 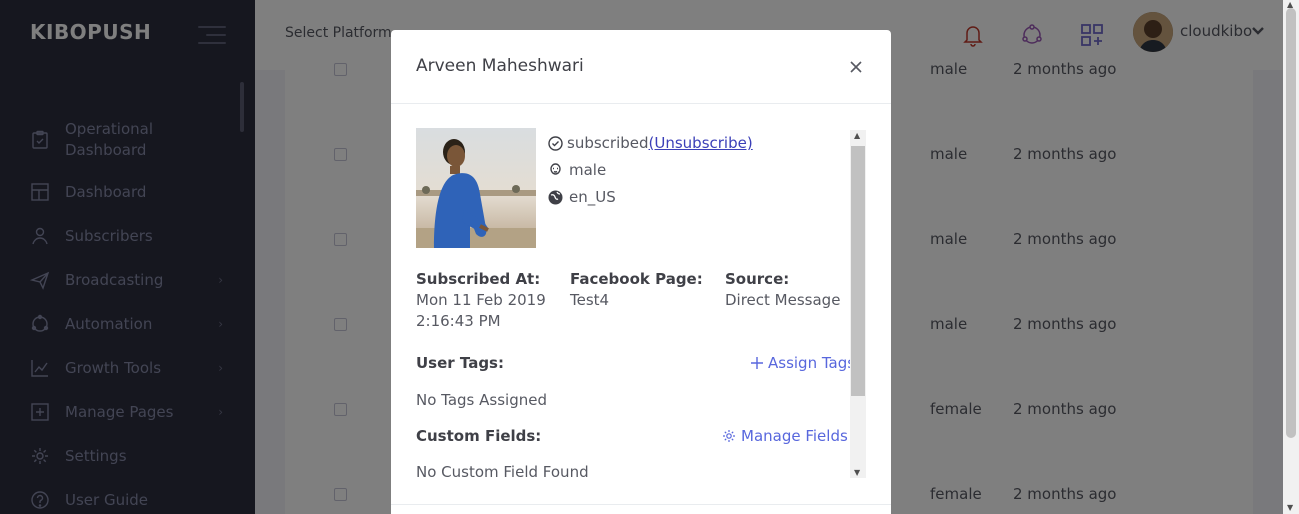 What do you see at coordinates (478, 279) in the screenshot?
I see `subscribed-at-label: Subscribed At:` at bounding box center [478, 279].